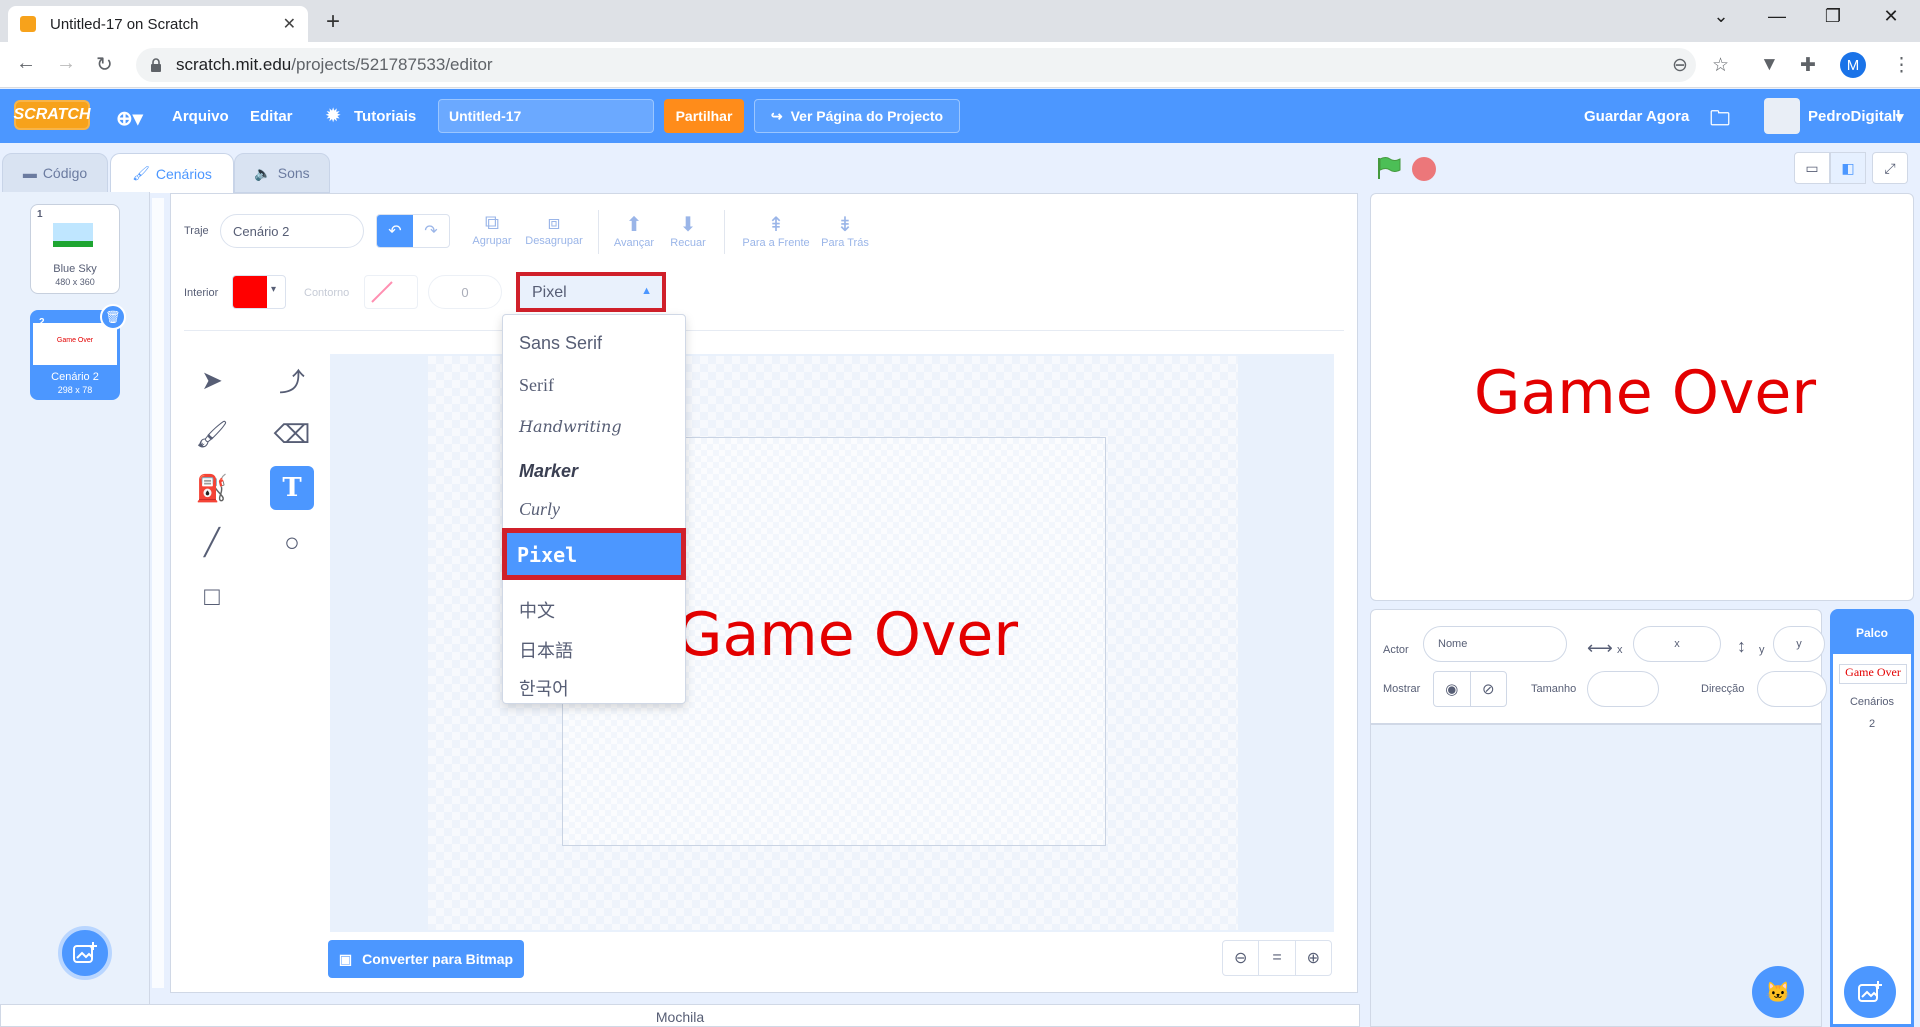  I want to click on outline-width-input: 0, so click(465, 292).